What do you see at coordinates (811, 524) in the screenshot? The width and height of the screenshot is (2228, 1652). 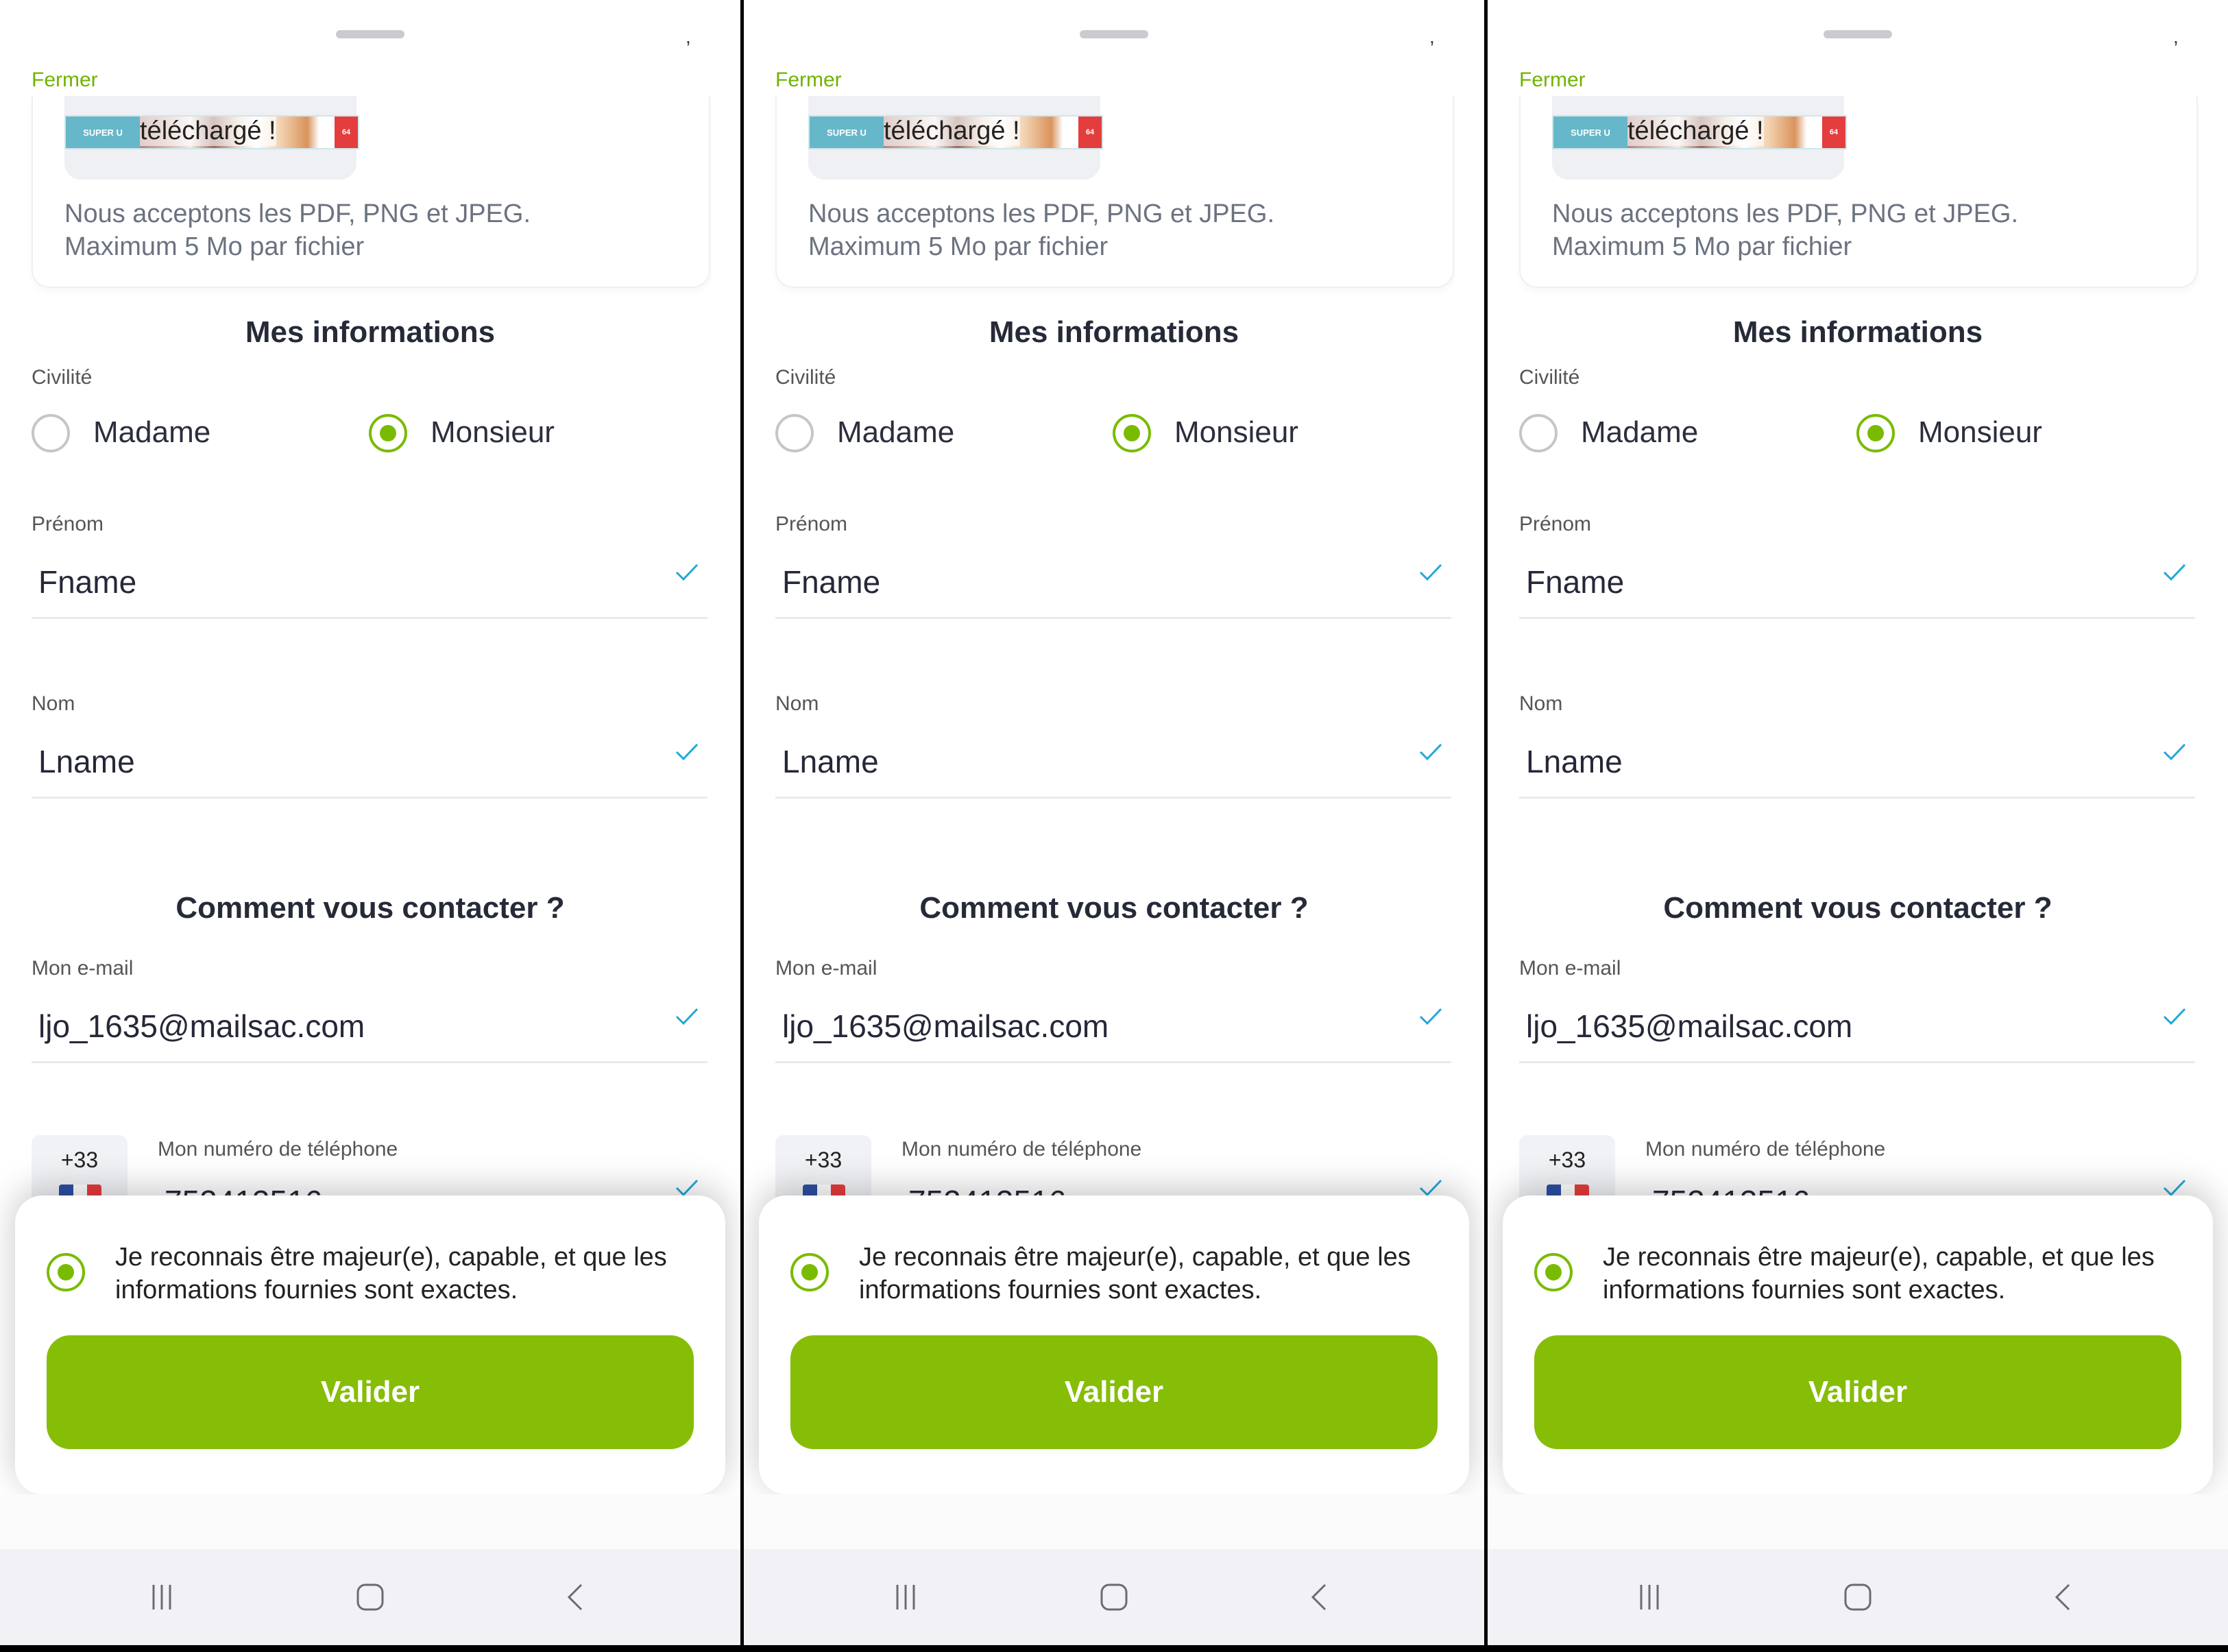 I see `firstname-label: Prénom` at bounding box center [811, 524].